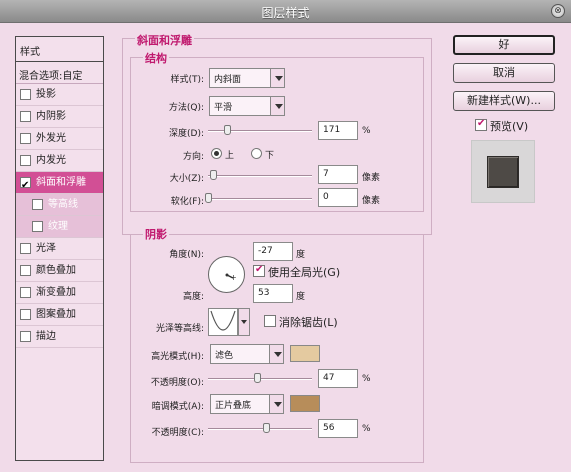 The height and width of the screenshot is (472, 571). Describe the element at coordinates (308, 322) in the screenshot. I see `anti-alias-label: 消除锯齿(L)` at that location.